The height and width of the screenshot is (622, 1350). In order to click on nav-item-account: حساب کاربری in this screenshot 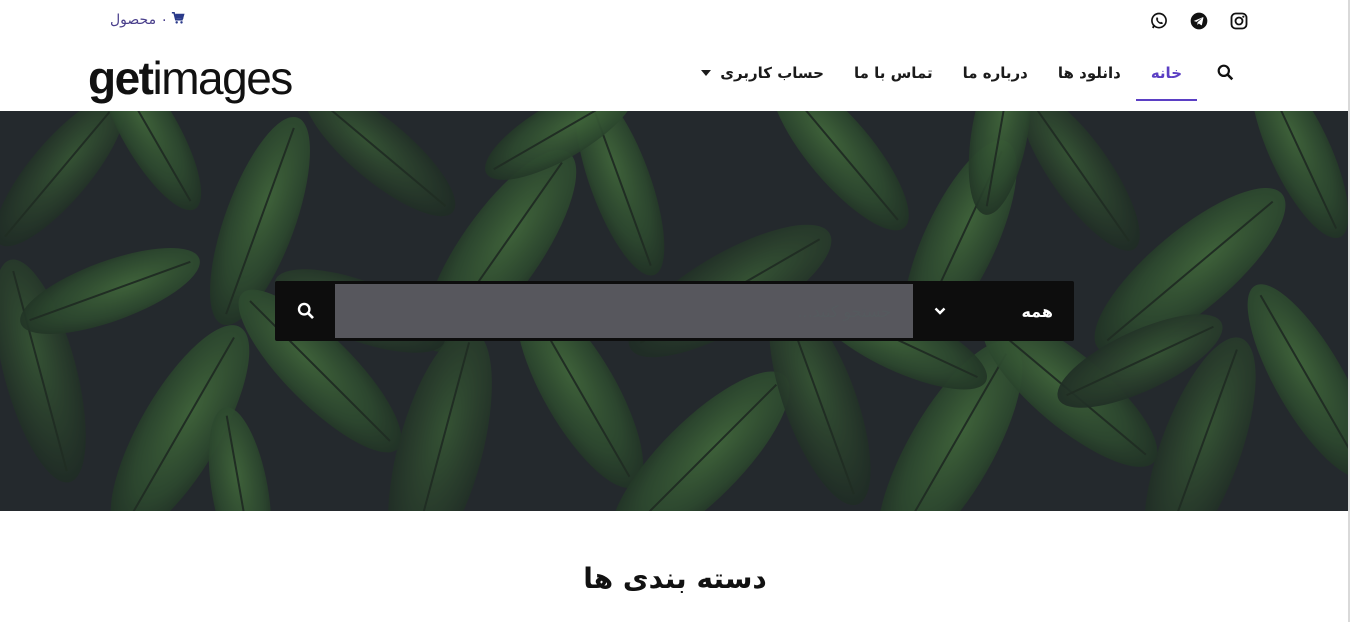, I will do `click(762, 72)`.